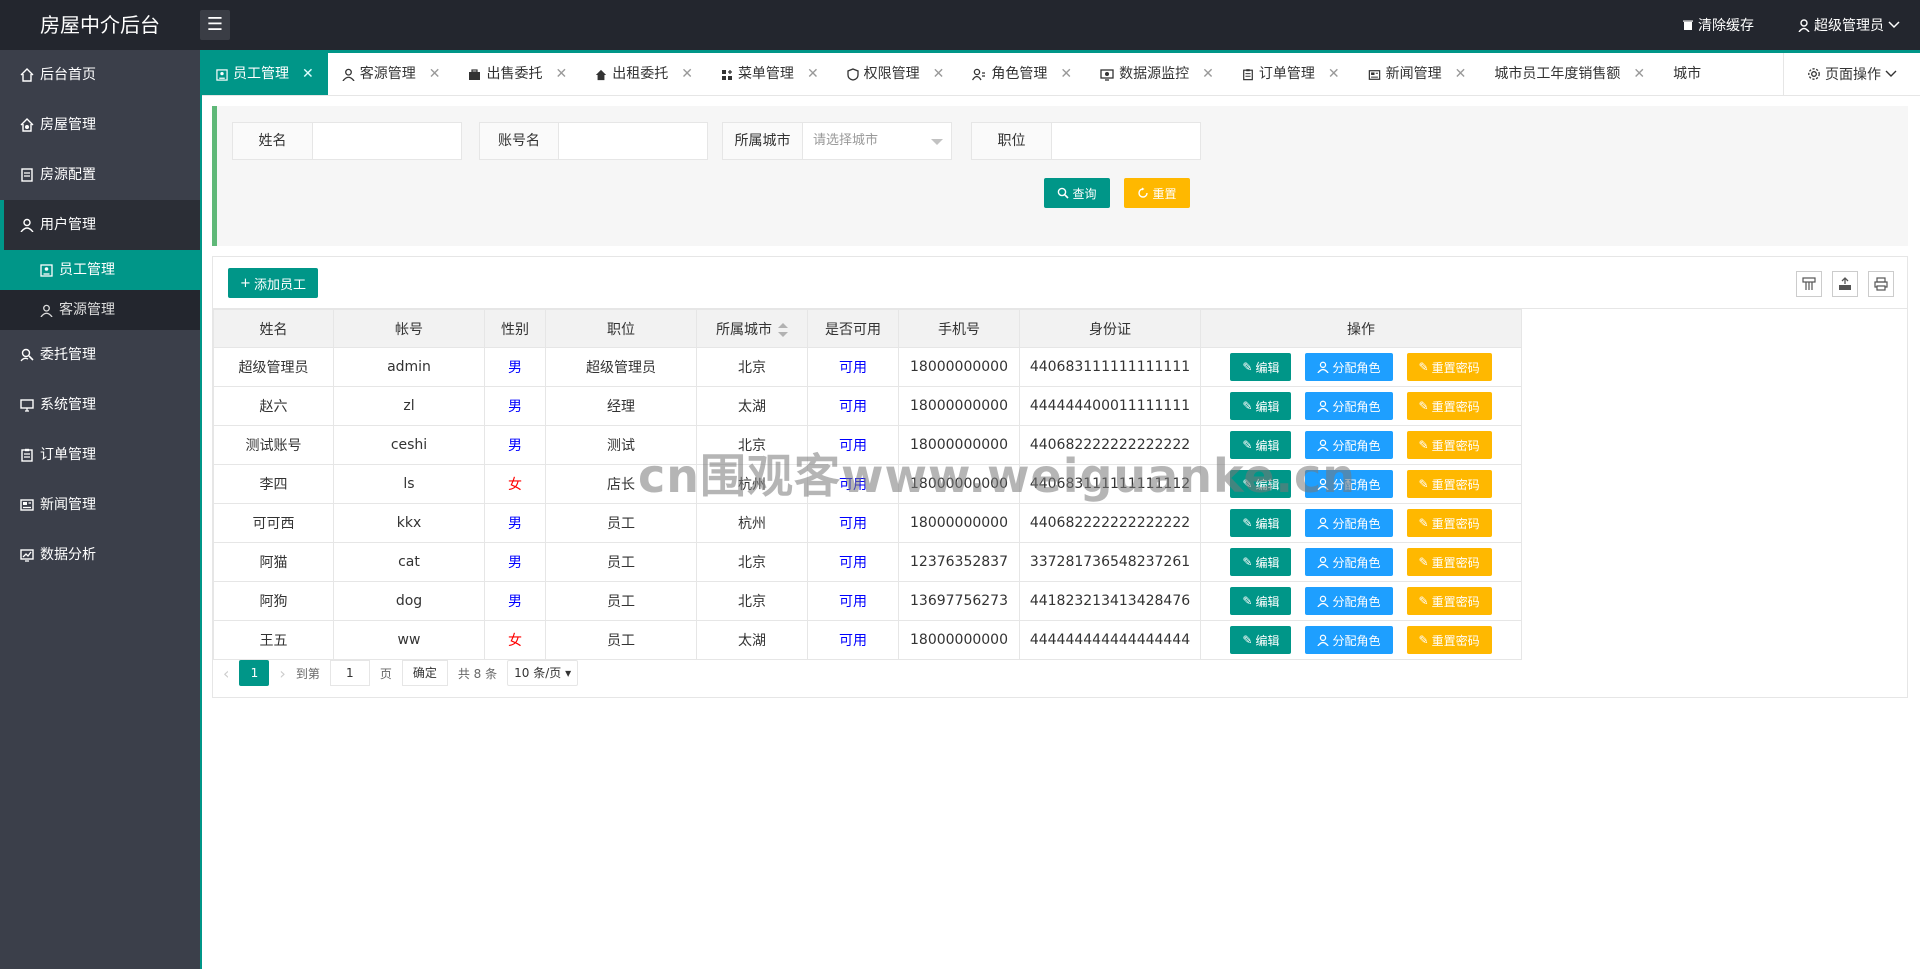 This screenshot has width=1920, height=969. I want to click on sidebar-item-system: 系统管理, so click(100, 405).